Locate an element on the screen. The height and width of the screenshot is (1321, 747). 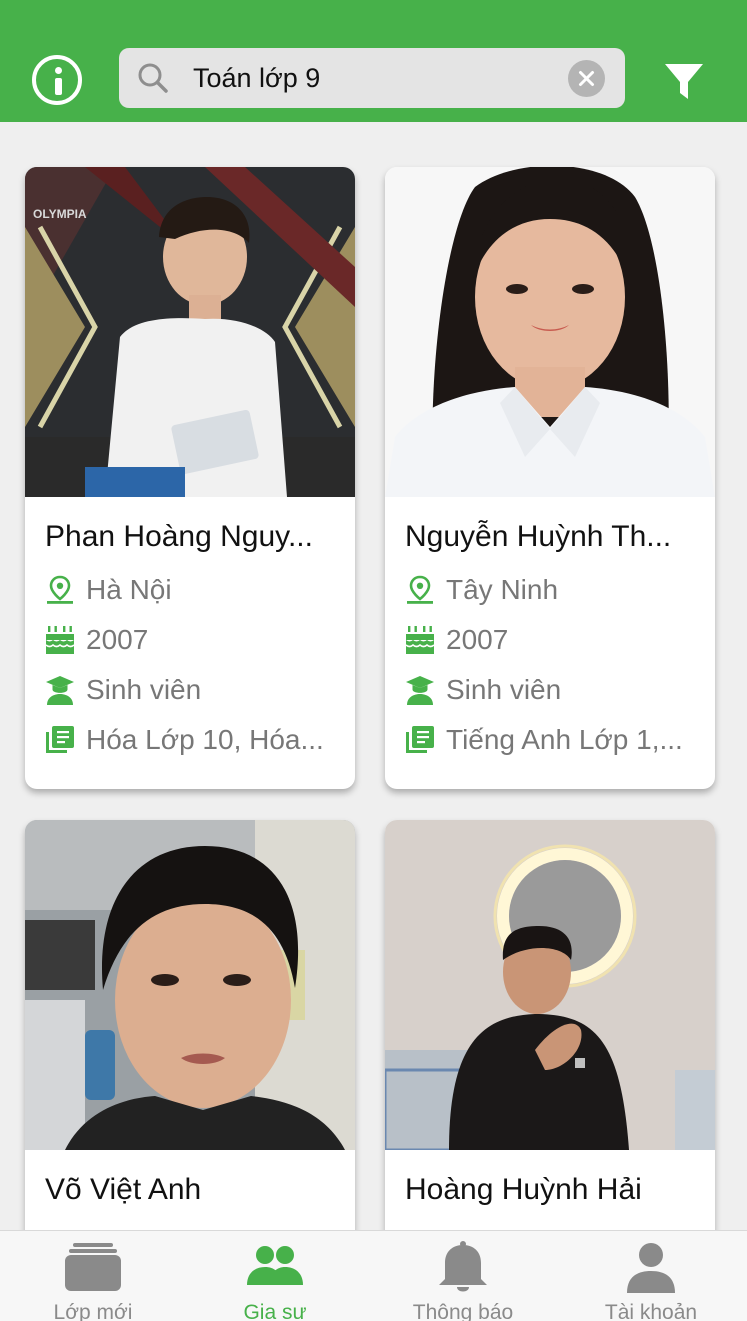
search-input is located at coordinates (373, 78).